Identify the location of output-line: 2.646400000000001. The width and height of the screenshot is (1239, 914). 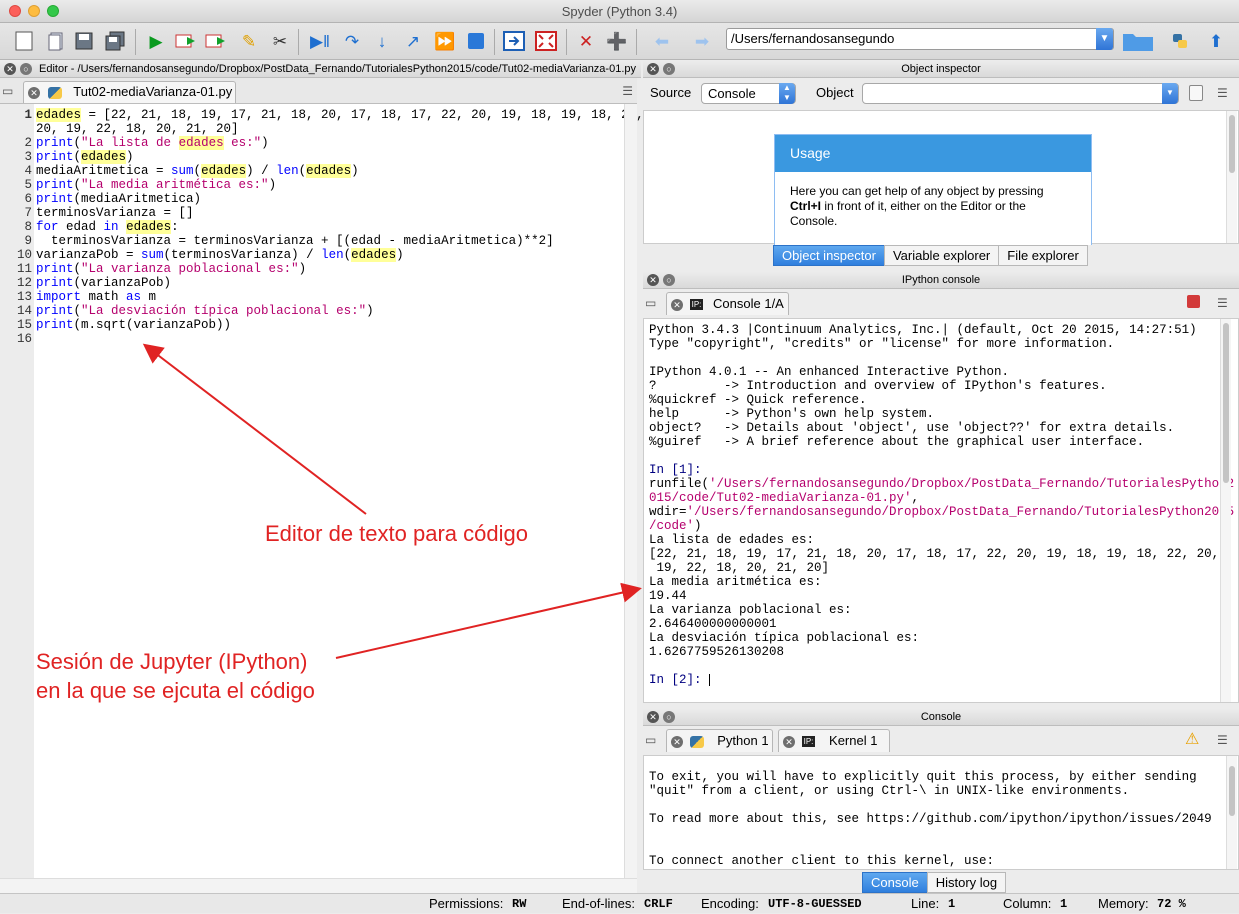
(713, 624).